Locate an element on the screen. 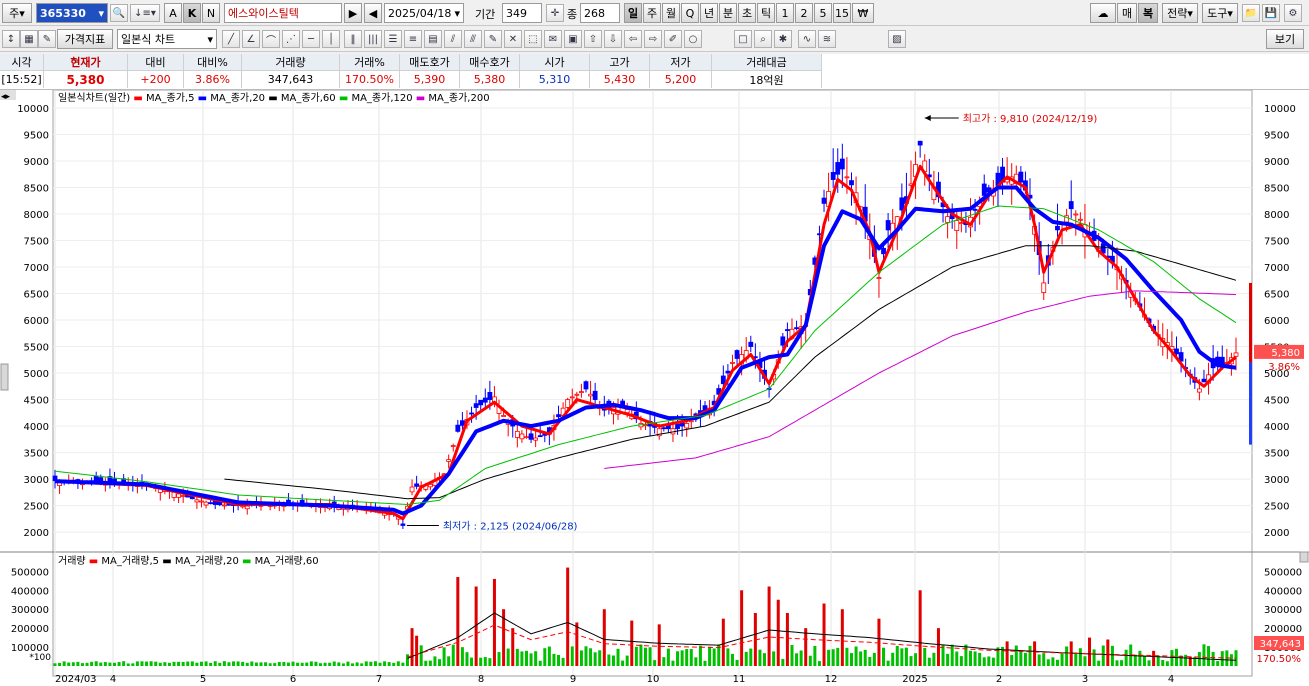 The image size is (1309, 686). copy-button: 복 is located at coordinates (1148, 13).